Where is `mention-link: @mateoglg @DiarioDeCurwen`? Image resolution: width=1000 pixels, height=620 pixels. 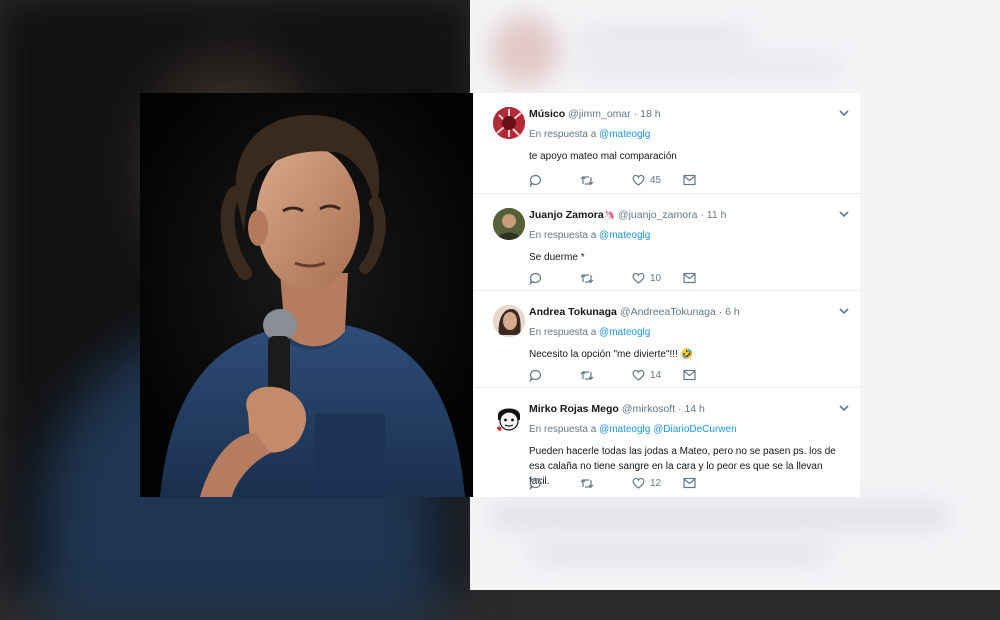
mention-link: @mateoglg @DiarioDeCurwen is located at coordinates (668, 429).